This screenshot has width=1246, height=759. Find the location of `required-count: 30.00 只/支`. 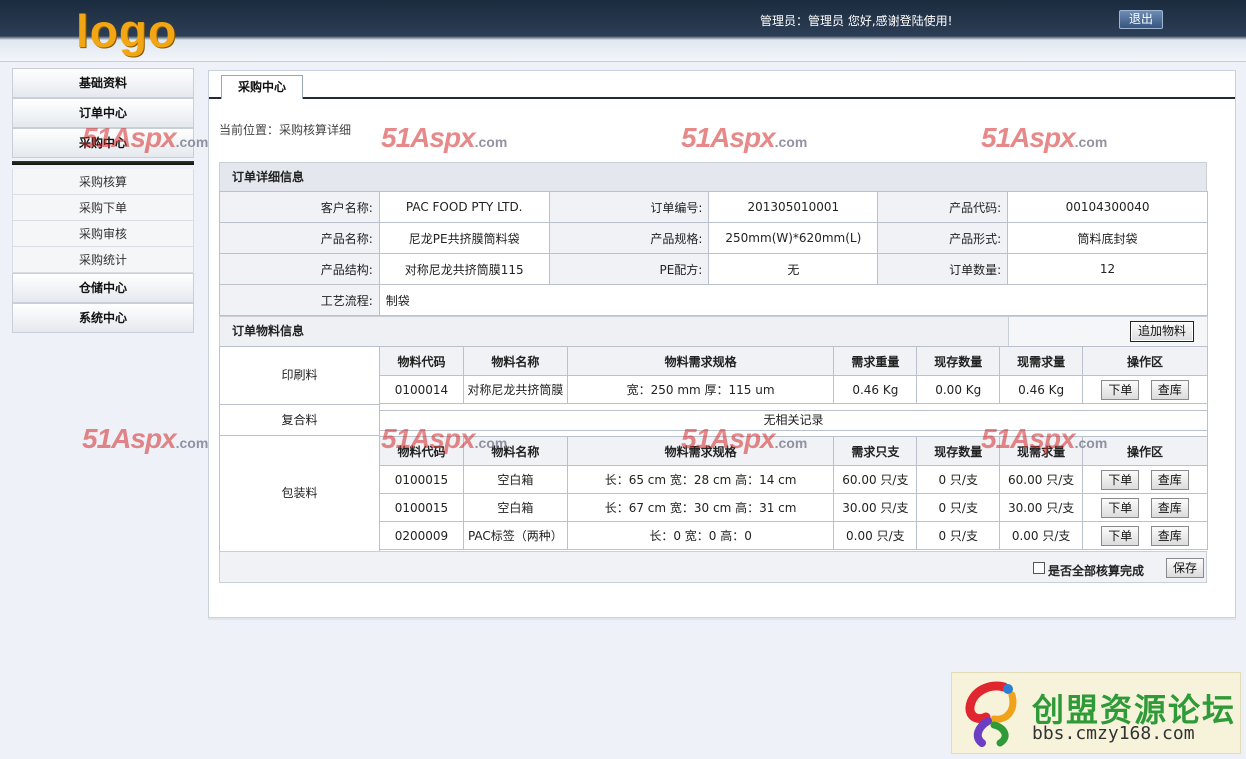

required-count: 30.00 只/支 is located at coordinates (875, 507).